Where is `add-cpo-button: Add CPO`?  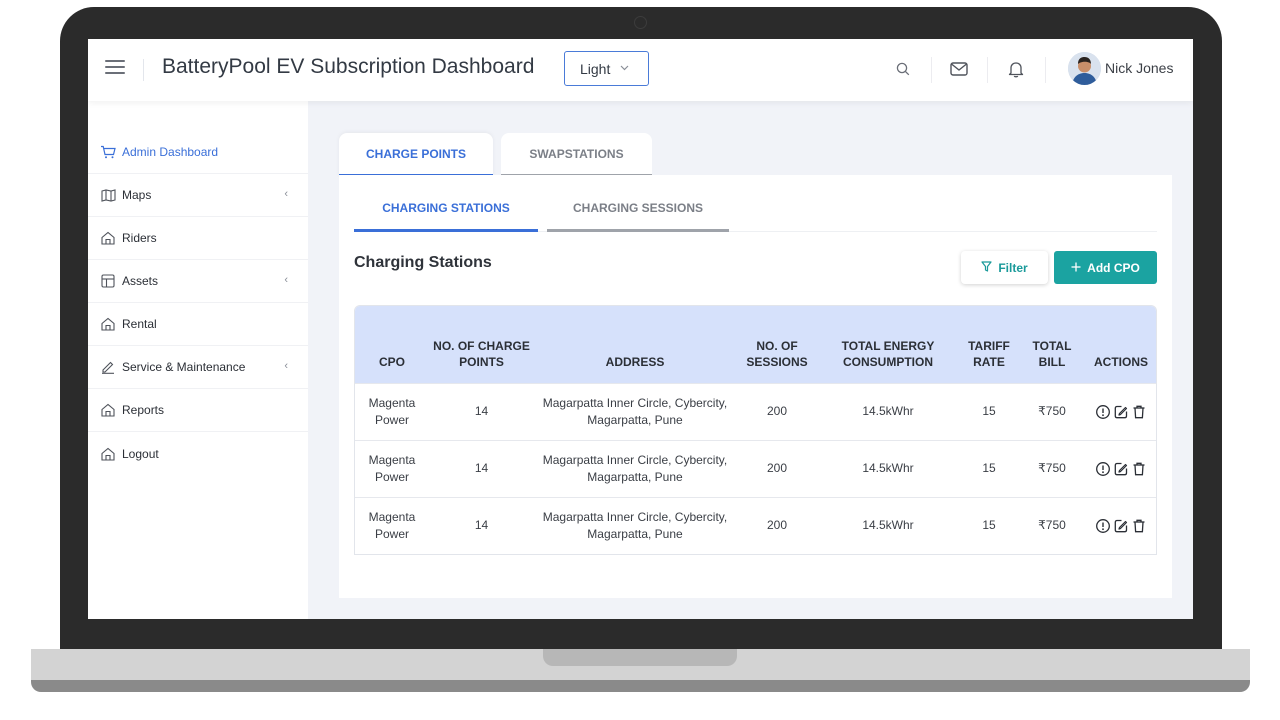
add-cpo-button: Add CPO is located at coordinates (1105, 267).